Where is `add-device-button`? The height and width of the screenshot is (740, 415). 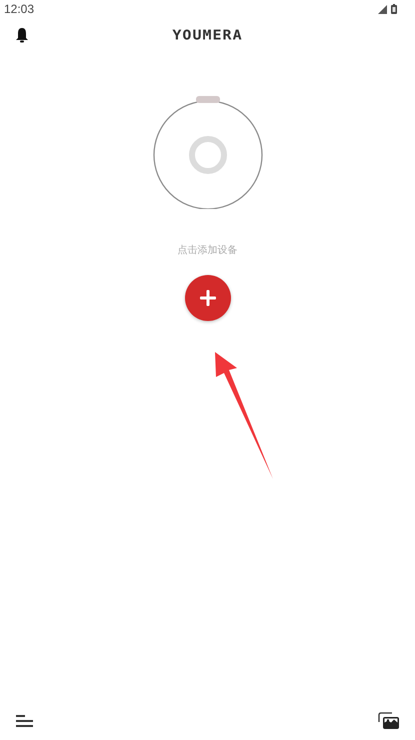 add-device-button is located at coordinates (207, 298).